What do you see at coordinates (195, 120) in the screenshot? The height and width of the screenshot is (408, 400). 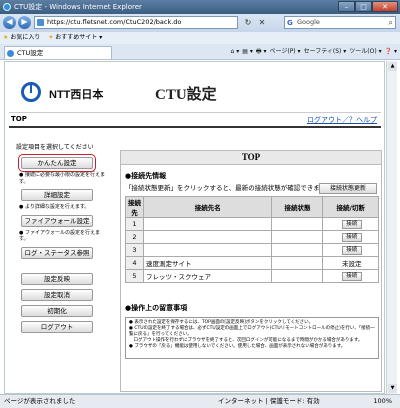 I see `breadcrumb: TOP ログアウト／？ヘルプ` at bounding box center [195, 120].